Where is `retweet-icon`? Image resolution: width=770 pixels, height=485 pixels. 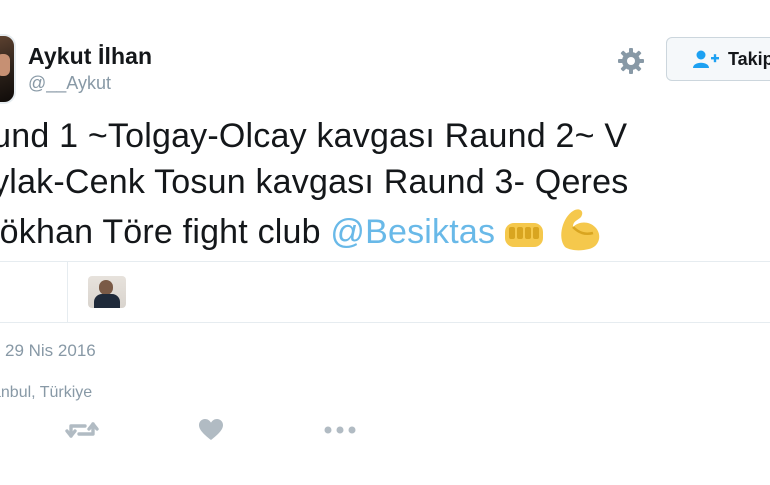 retweet-icon is located at coordinates (82, 432).